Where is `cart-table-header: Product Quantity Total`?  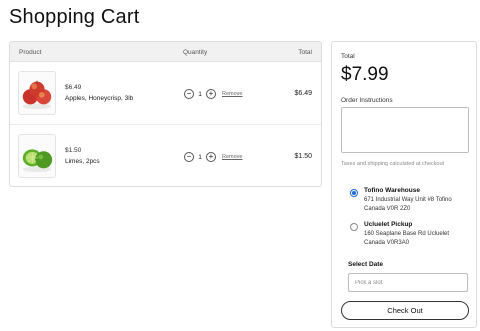
cart-table-header: Product Quantity Total is located at coordinates (165, 52).